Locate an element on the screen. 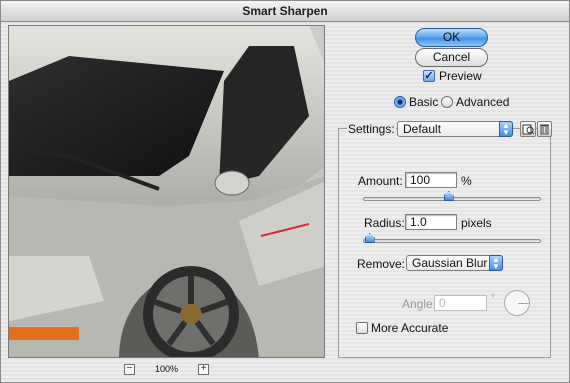  zoom-level: 100% is located at coordinates (166, 369).